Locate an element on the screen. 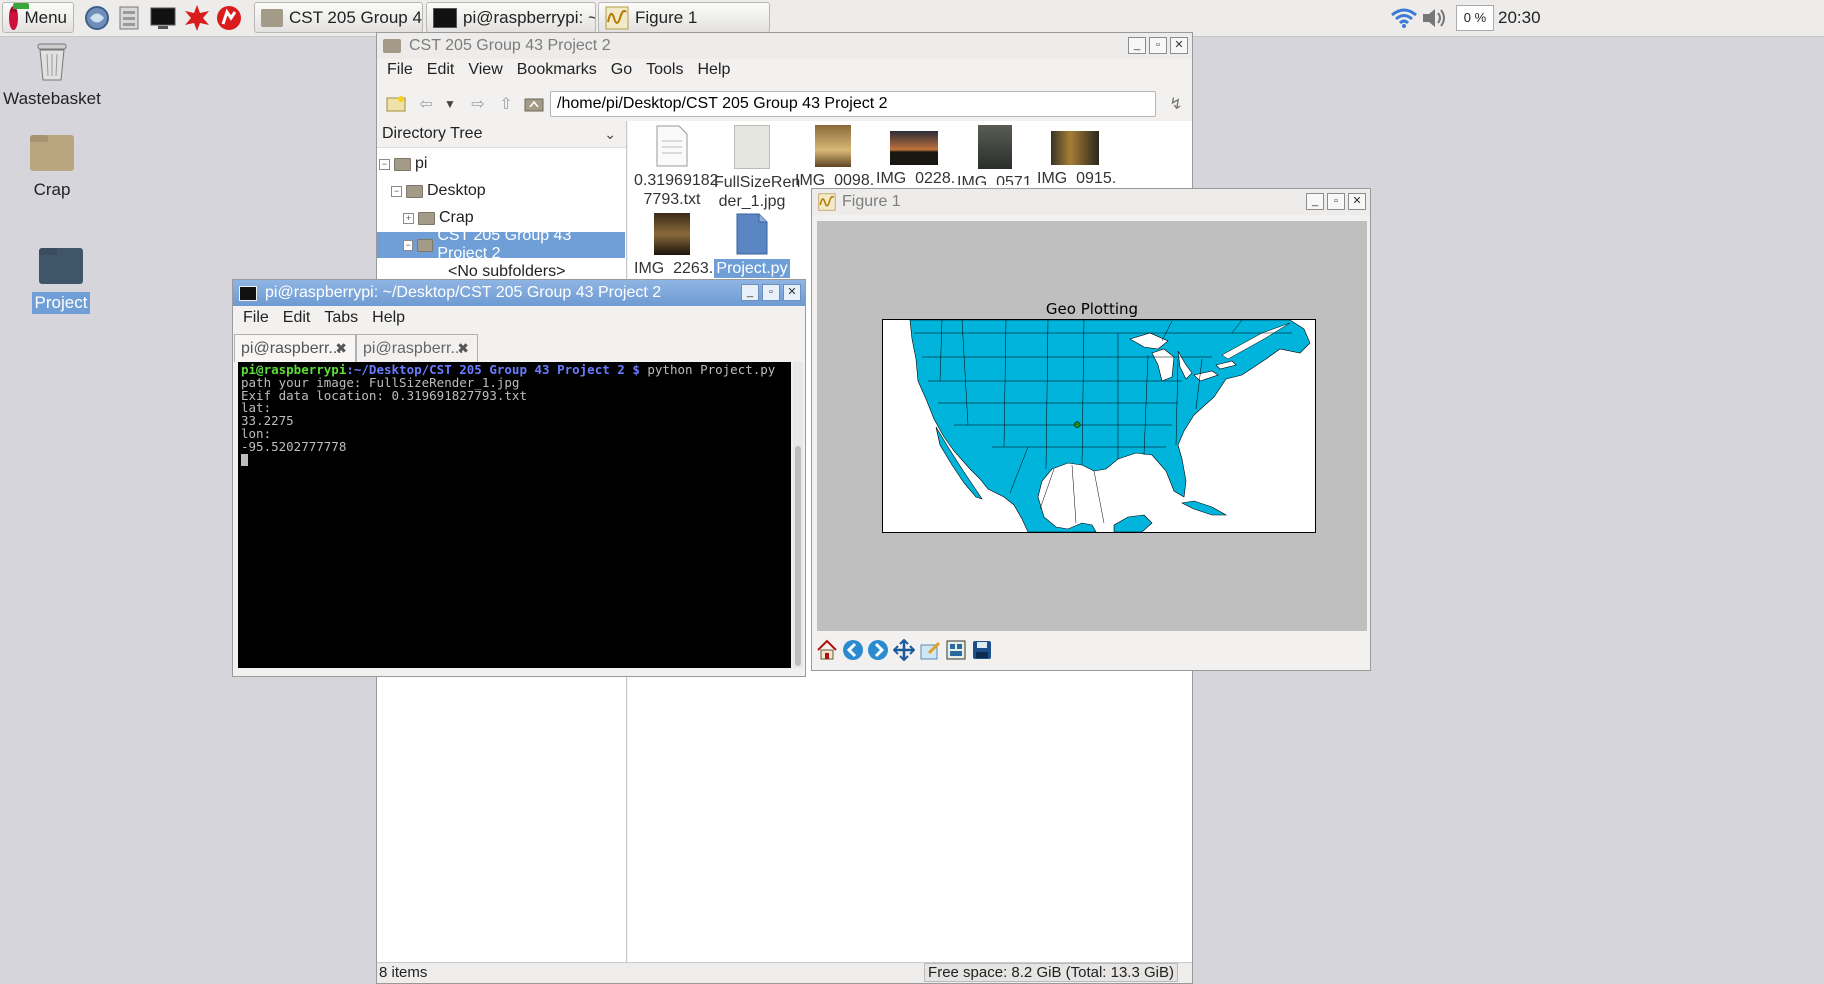  tree-item-pi: − pi is located at coordinates (501, 164).